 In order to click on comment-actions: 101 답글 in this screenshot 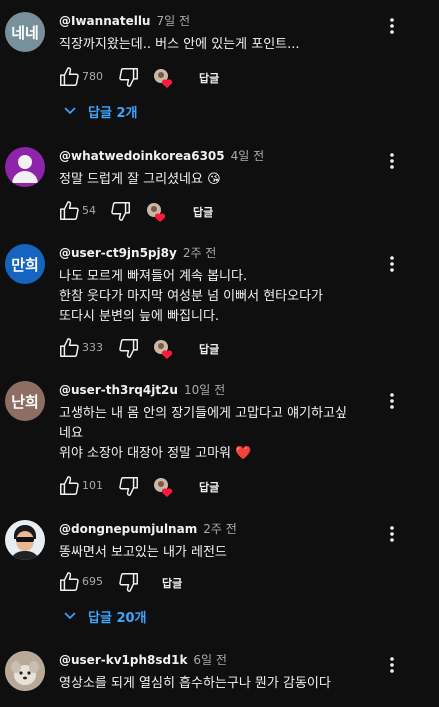, I will do `click(223, 487)`.